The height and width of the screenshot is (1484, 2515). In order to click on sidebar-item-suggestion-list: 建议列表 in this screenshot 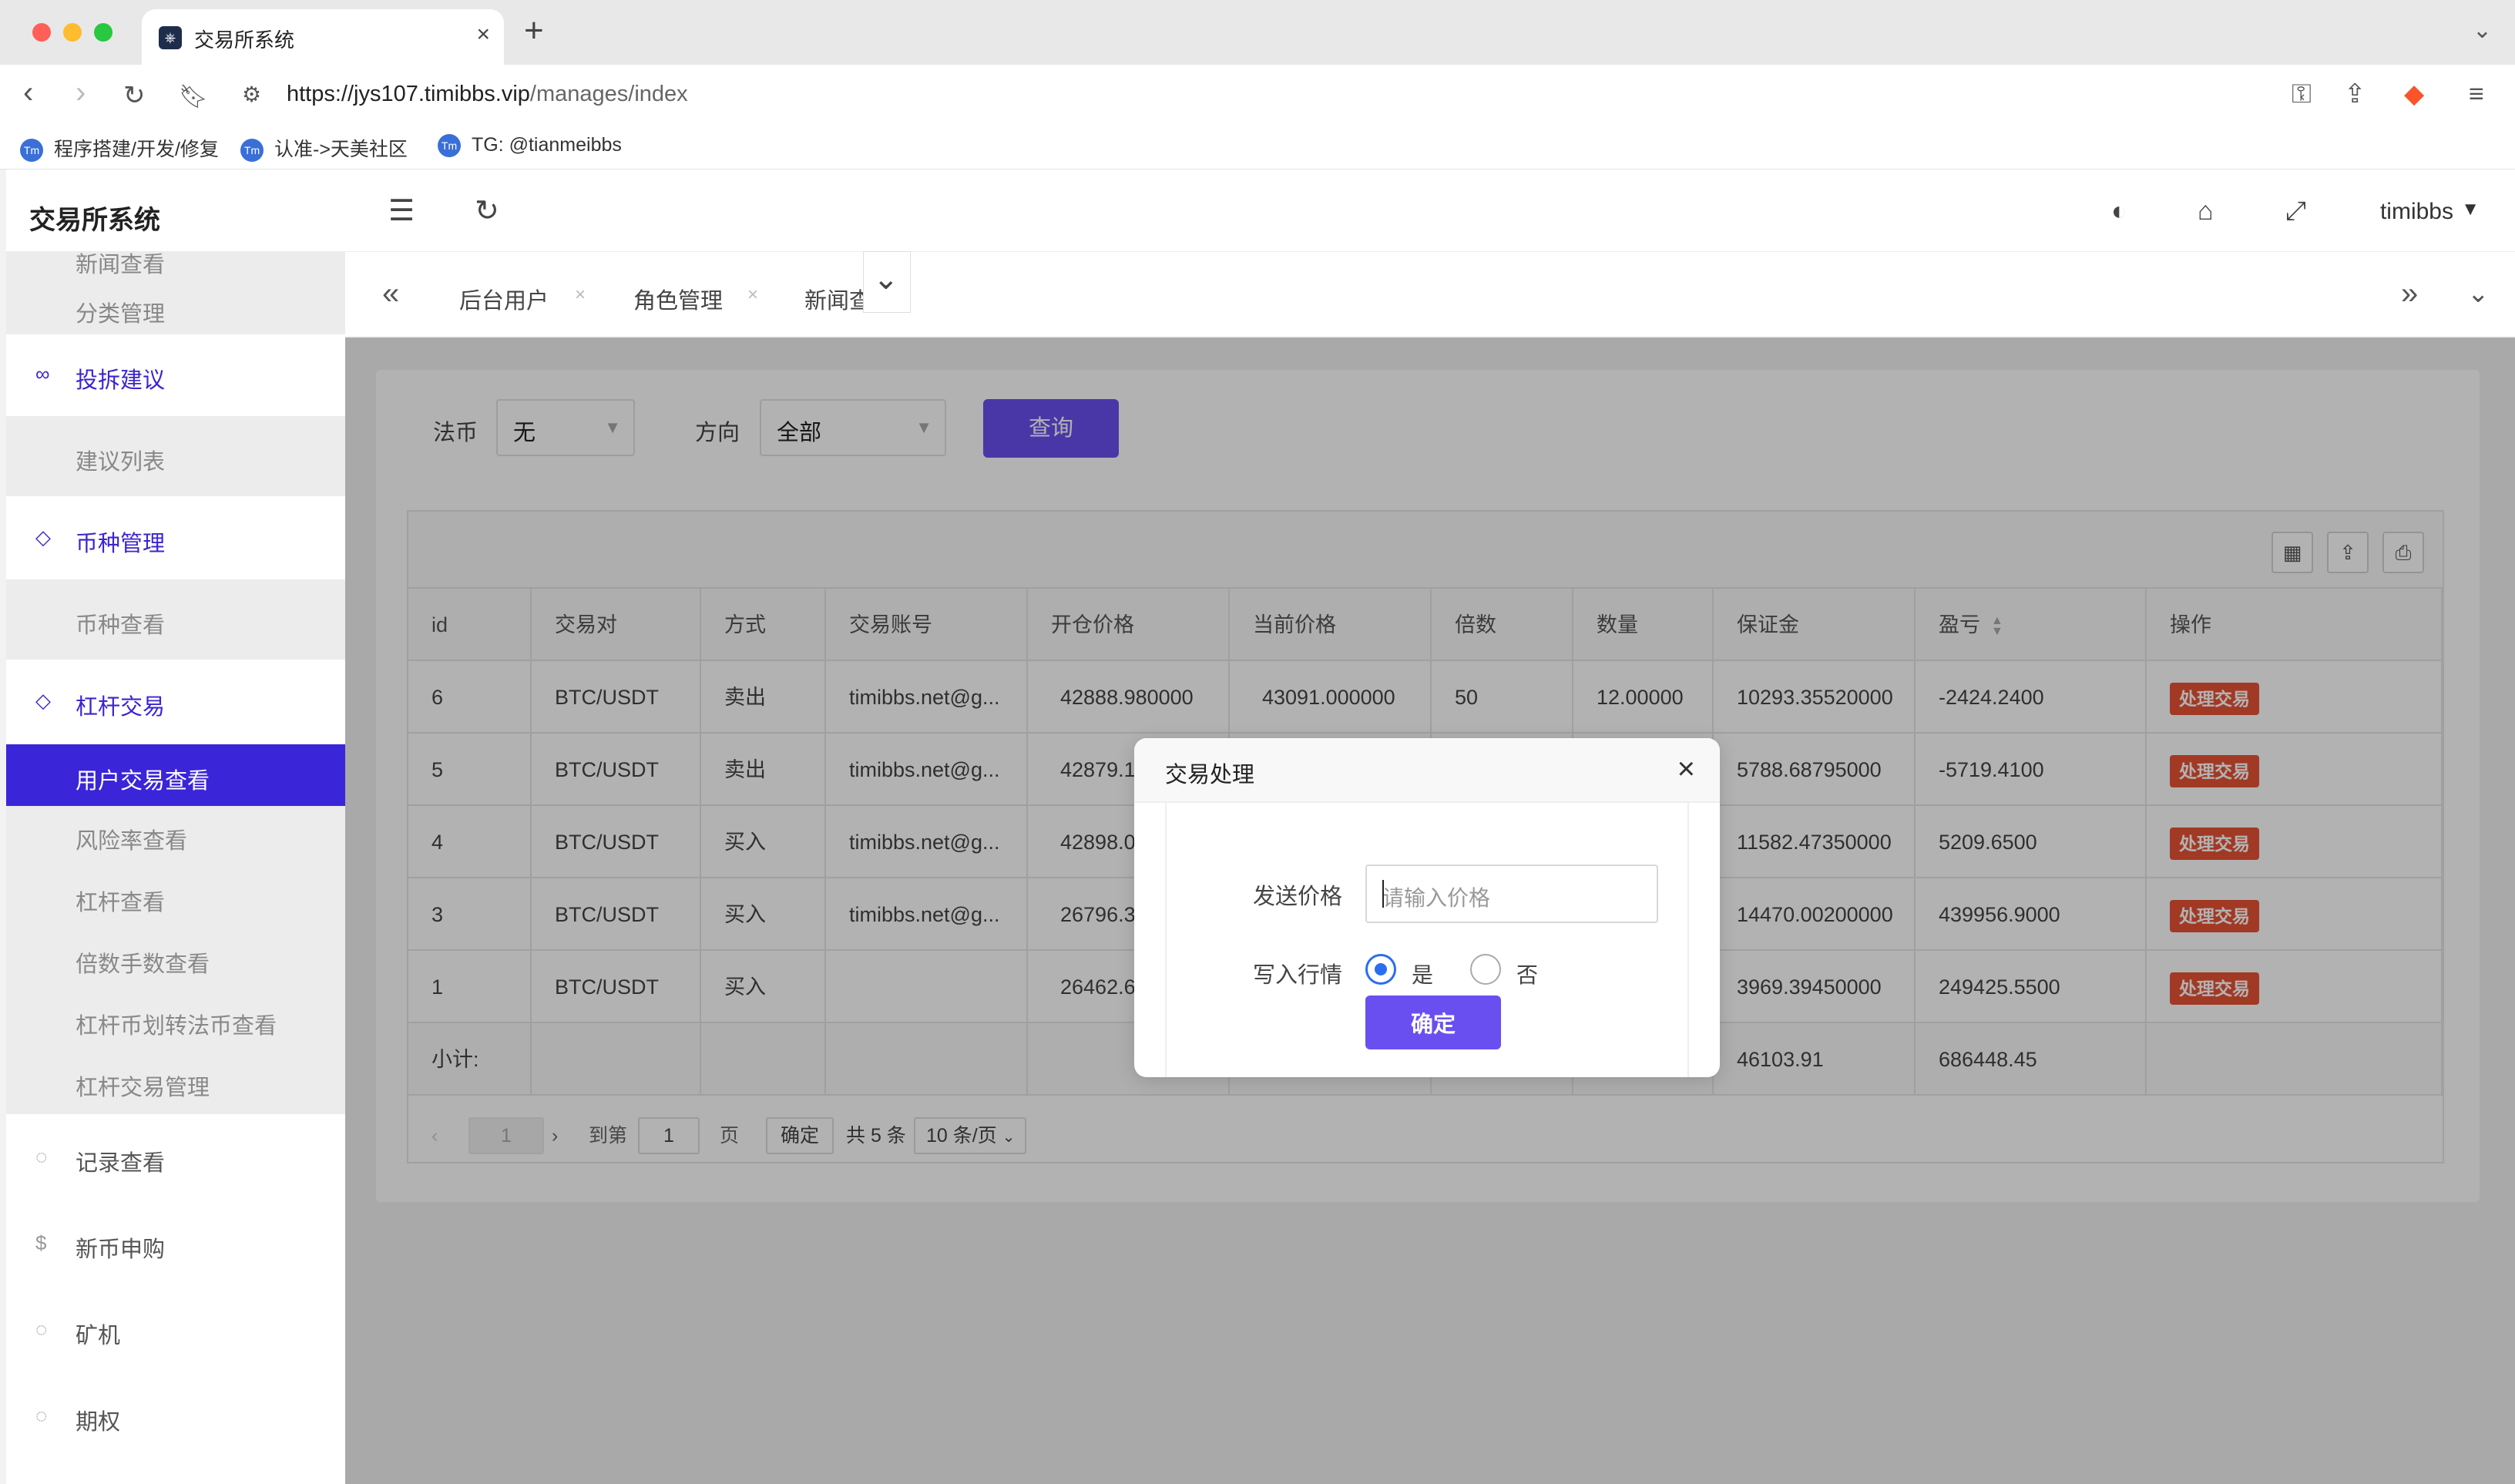, I will do `click(175, 456)`.